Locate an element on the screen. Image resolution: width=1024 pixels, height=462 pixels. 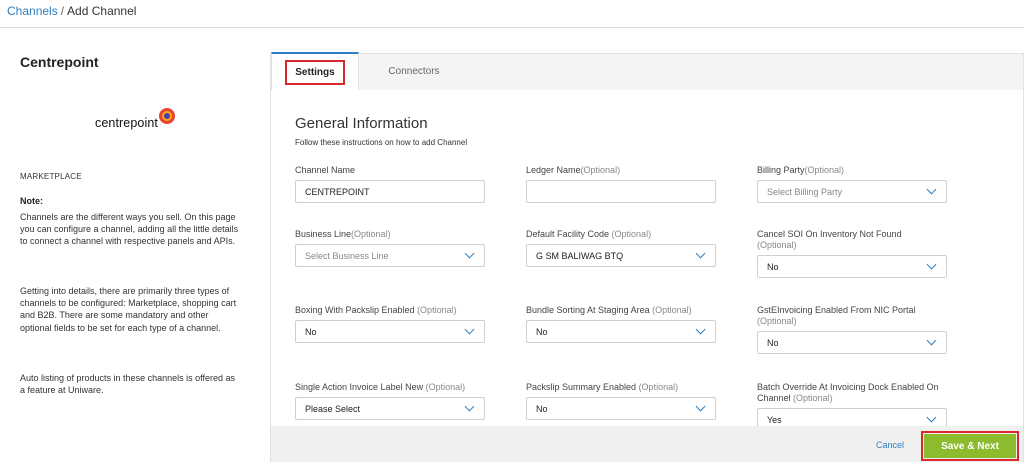
cancel-button: Cancel is located at coordinates (890, 445).